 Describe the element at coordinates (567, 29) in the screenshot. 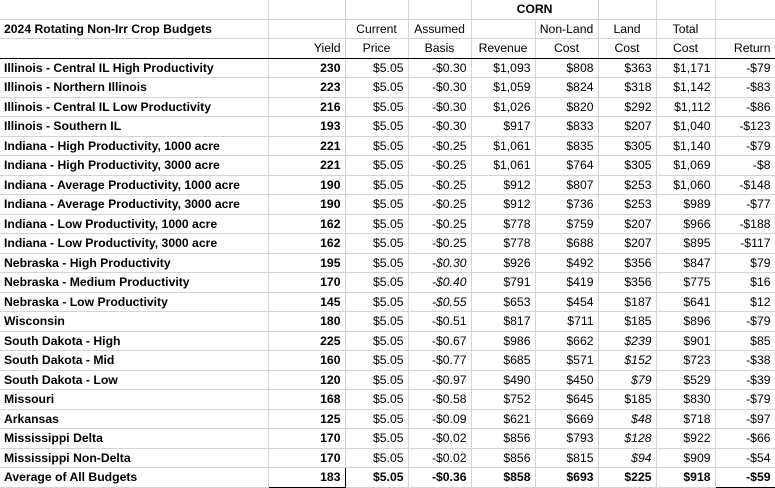

I see `header-top-cell: Non-Land` at that location.